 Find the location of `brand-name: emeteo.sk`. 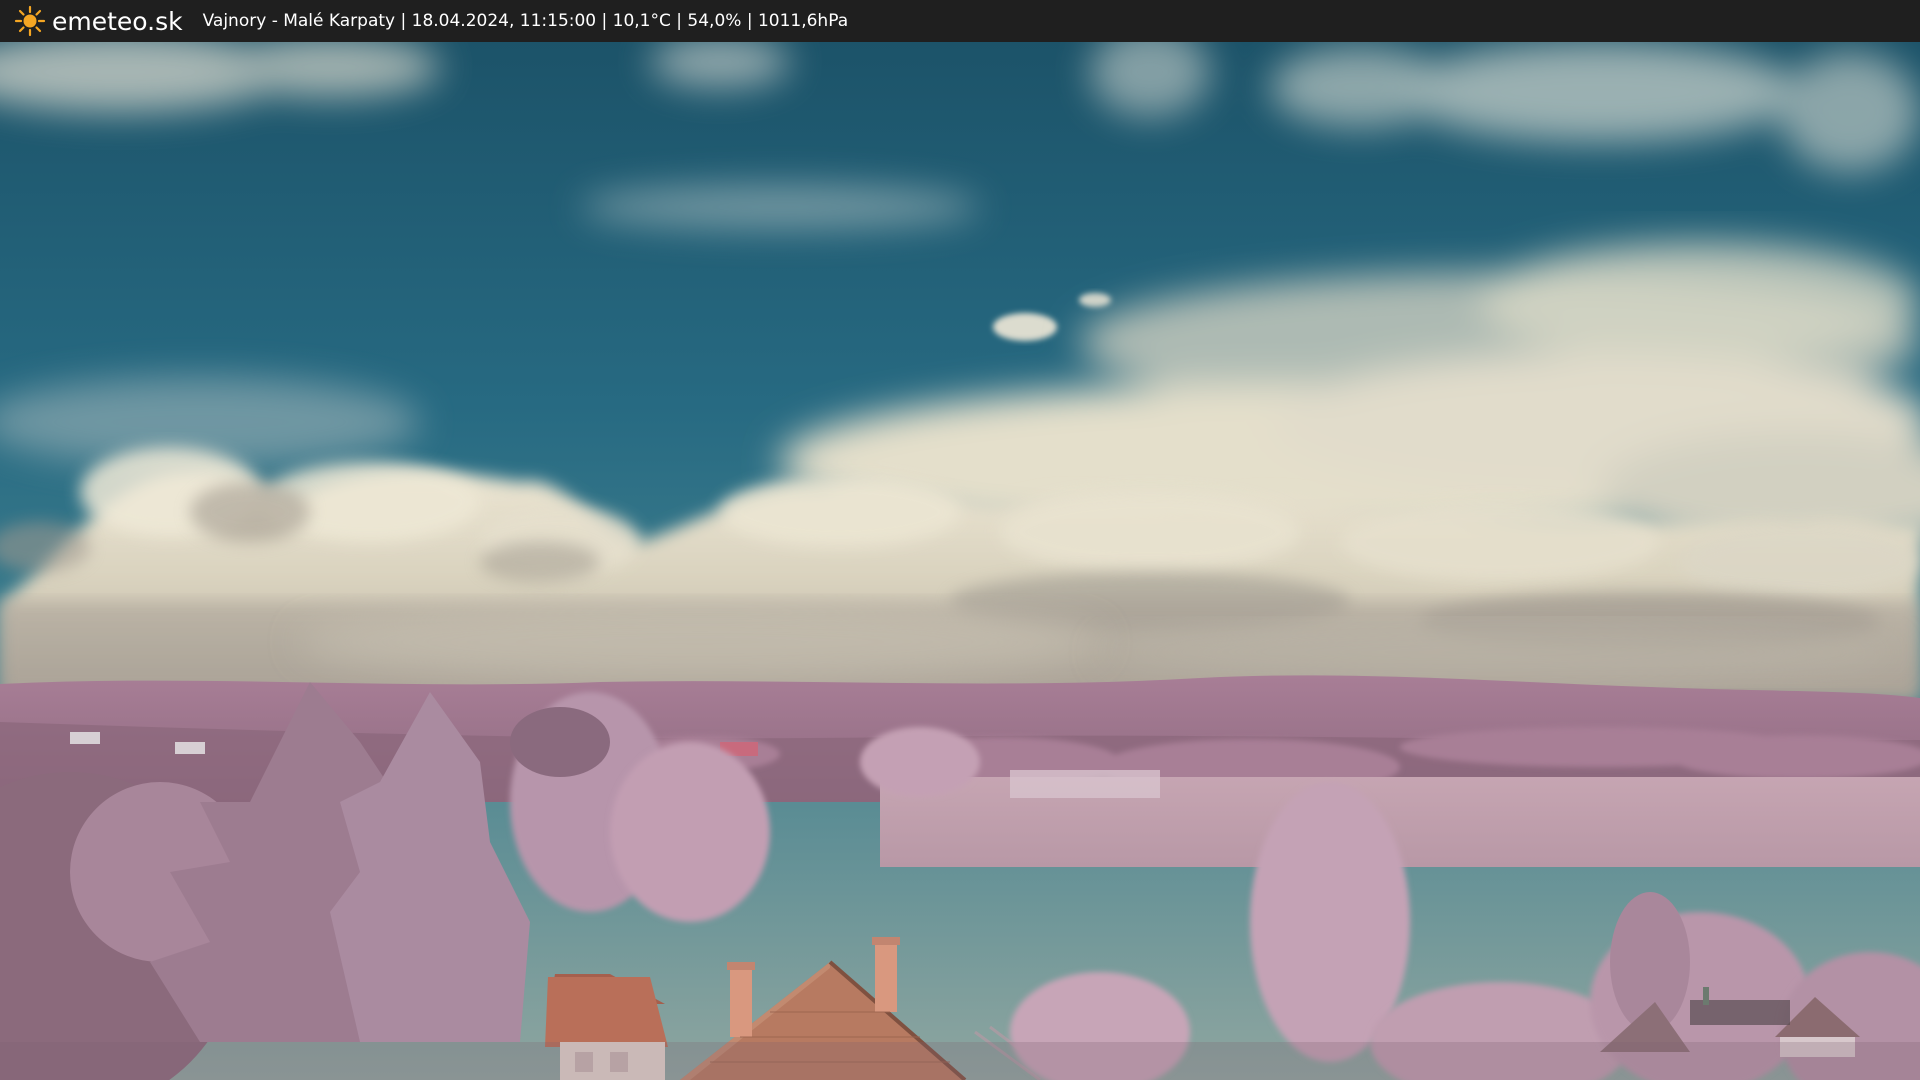

brand-name: emeteo.sk is located at coordinates (117, 21).